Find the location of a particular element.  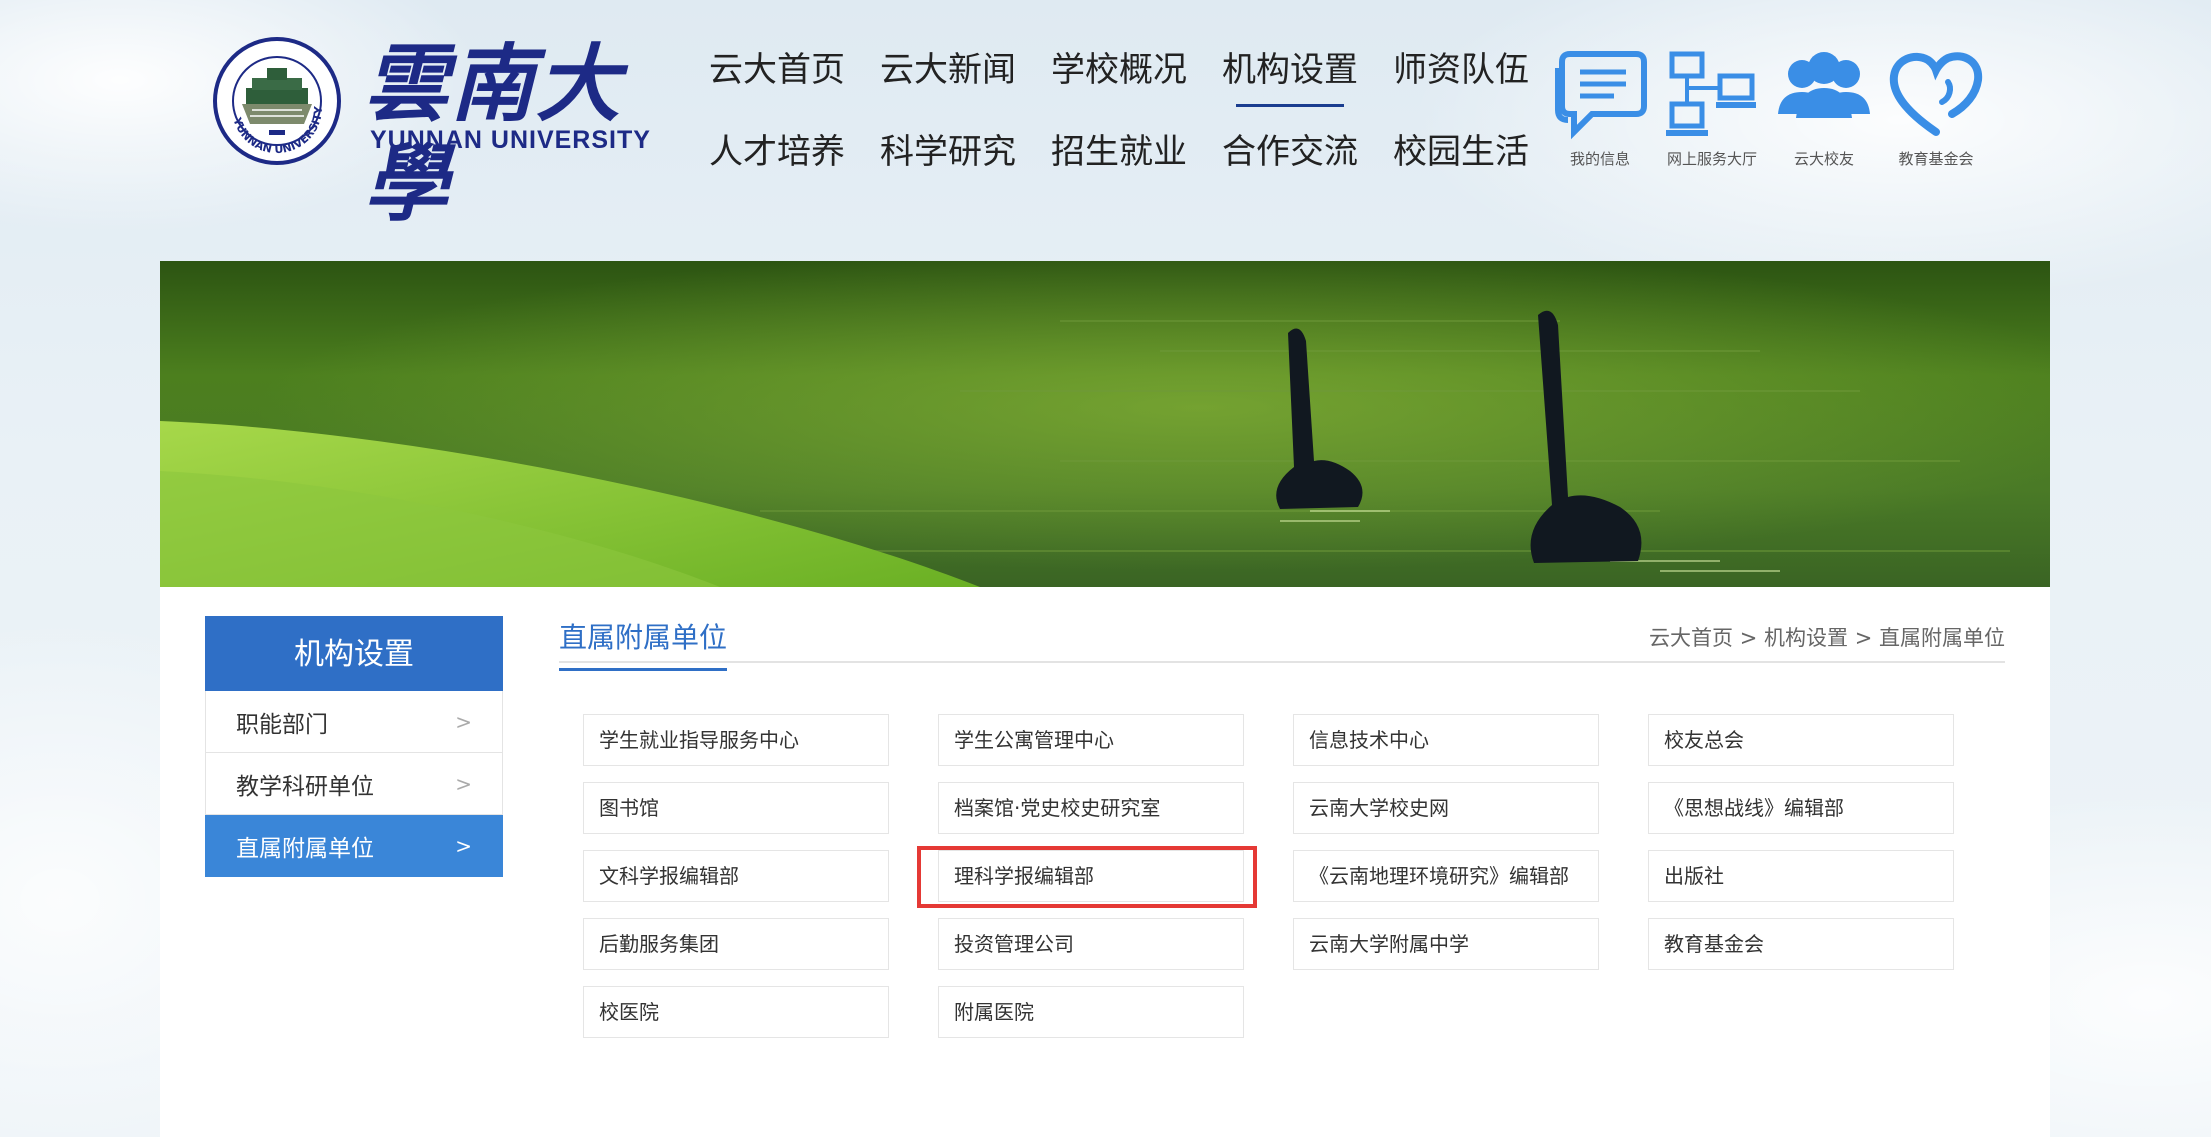

sidebar-title: 机构设置 is located at coordinates (354, 653).